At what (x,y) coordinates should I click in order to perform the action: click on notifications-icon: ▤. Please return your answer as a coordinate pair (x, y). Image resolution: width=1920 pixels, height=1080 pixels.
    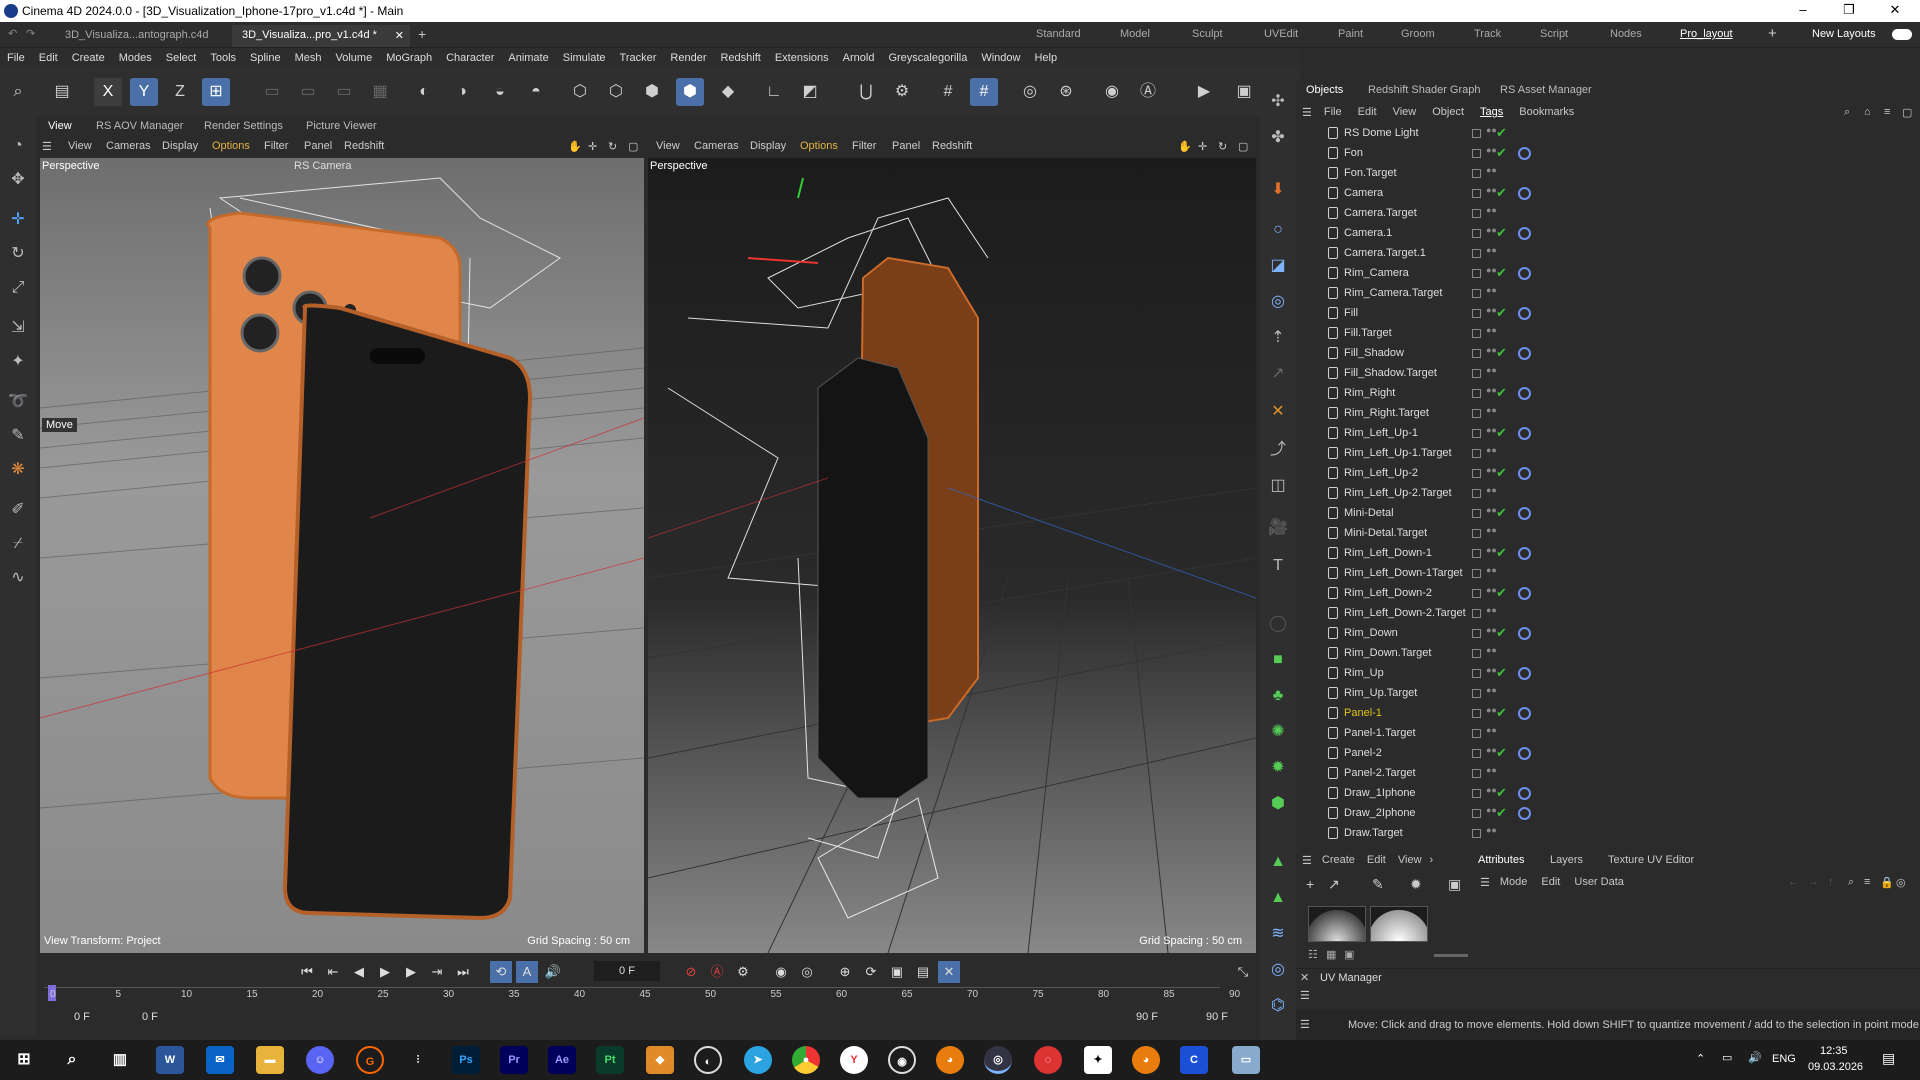
    Looking at the image, I should click on (1888, 1058).